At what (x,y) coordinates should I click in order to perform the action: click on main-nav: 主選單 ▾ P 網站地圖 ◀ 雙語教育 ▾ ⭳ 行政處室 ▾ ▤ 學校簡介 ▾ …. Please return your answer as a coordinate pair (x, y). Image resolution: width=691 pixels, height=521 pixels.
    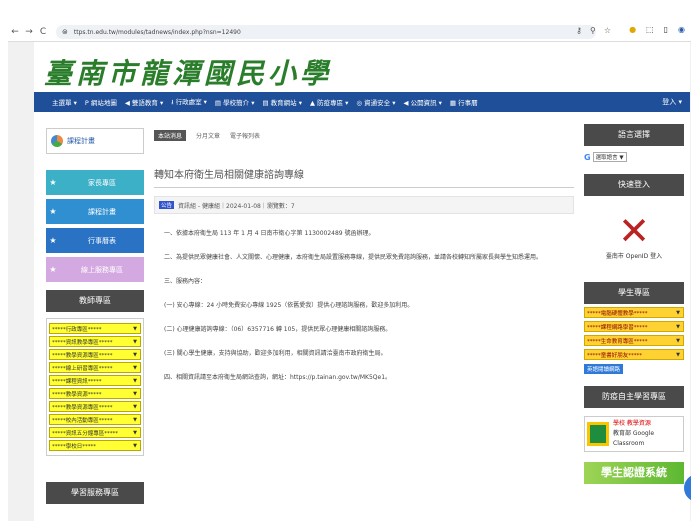
    Looking at the image, I should click on (362, 102).